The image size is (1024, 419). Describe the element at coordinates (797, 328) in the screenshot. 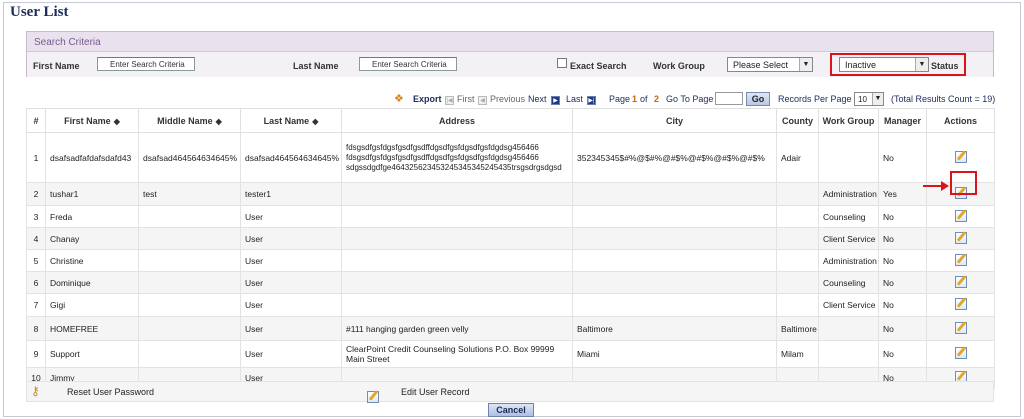

I see `cell-county: Baltimore` at that location.